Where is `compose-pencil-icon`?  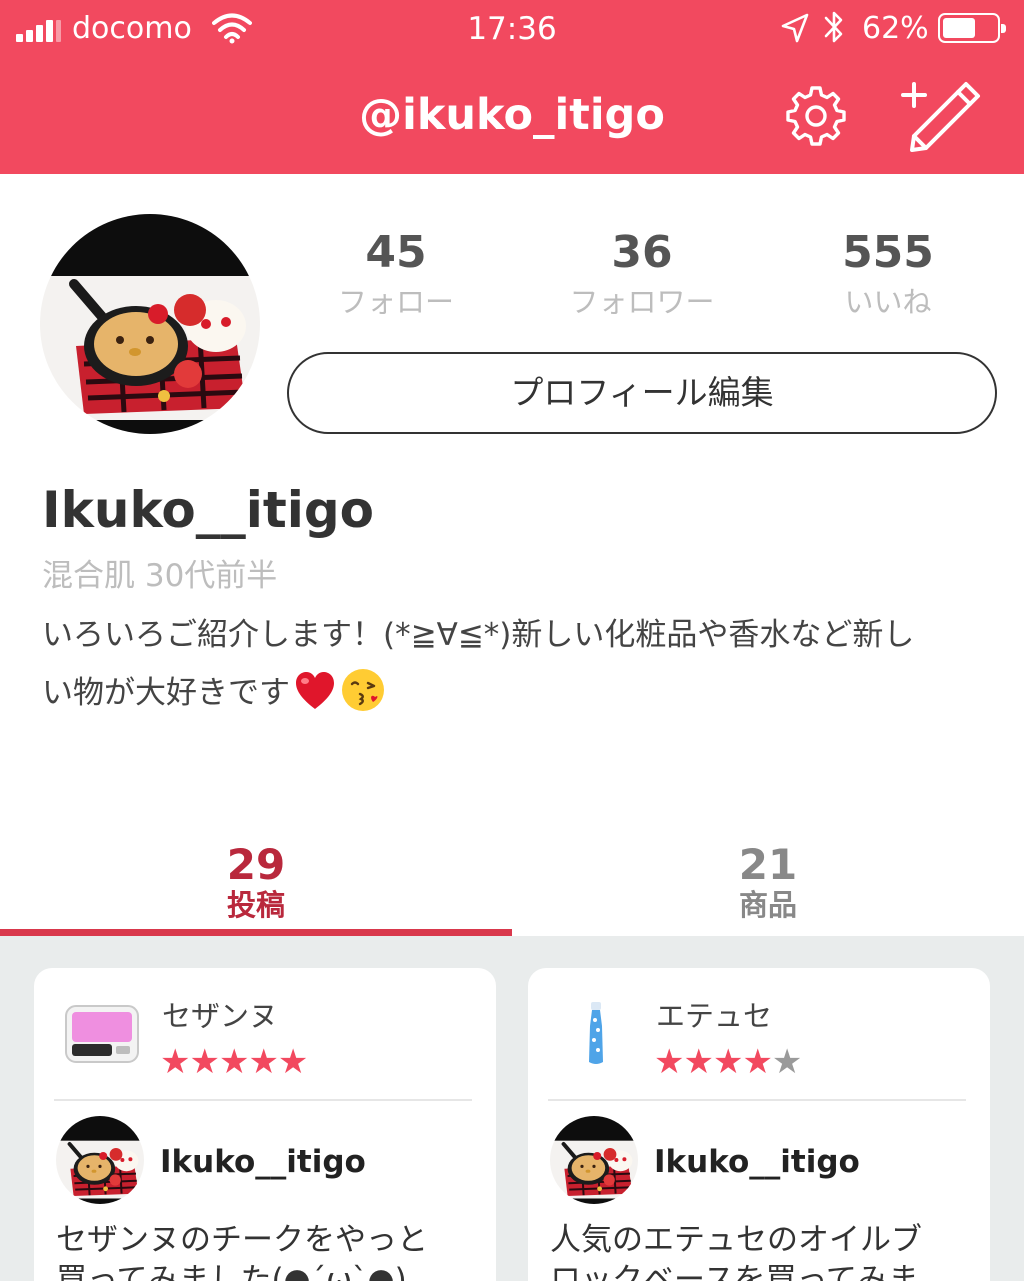 compose-pencil-icon is located at coordinates (939, 115).